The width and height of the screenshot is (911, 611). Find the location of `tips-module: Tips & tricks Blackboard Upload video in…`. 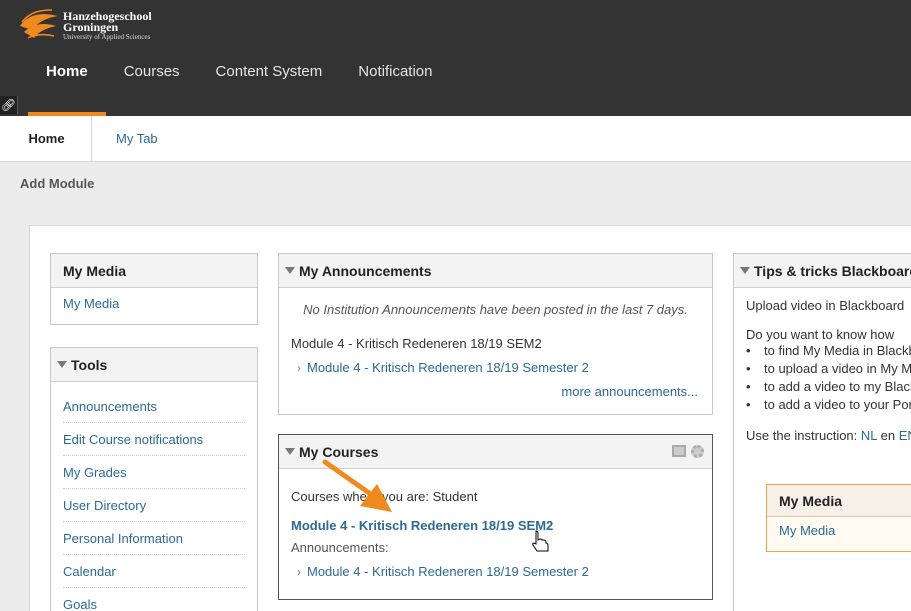

tips-module: Tips & tricks Blackboard Upload video in… is located at coordinates (822, 432).